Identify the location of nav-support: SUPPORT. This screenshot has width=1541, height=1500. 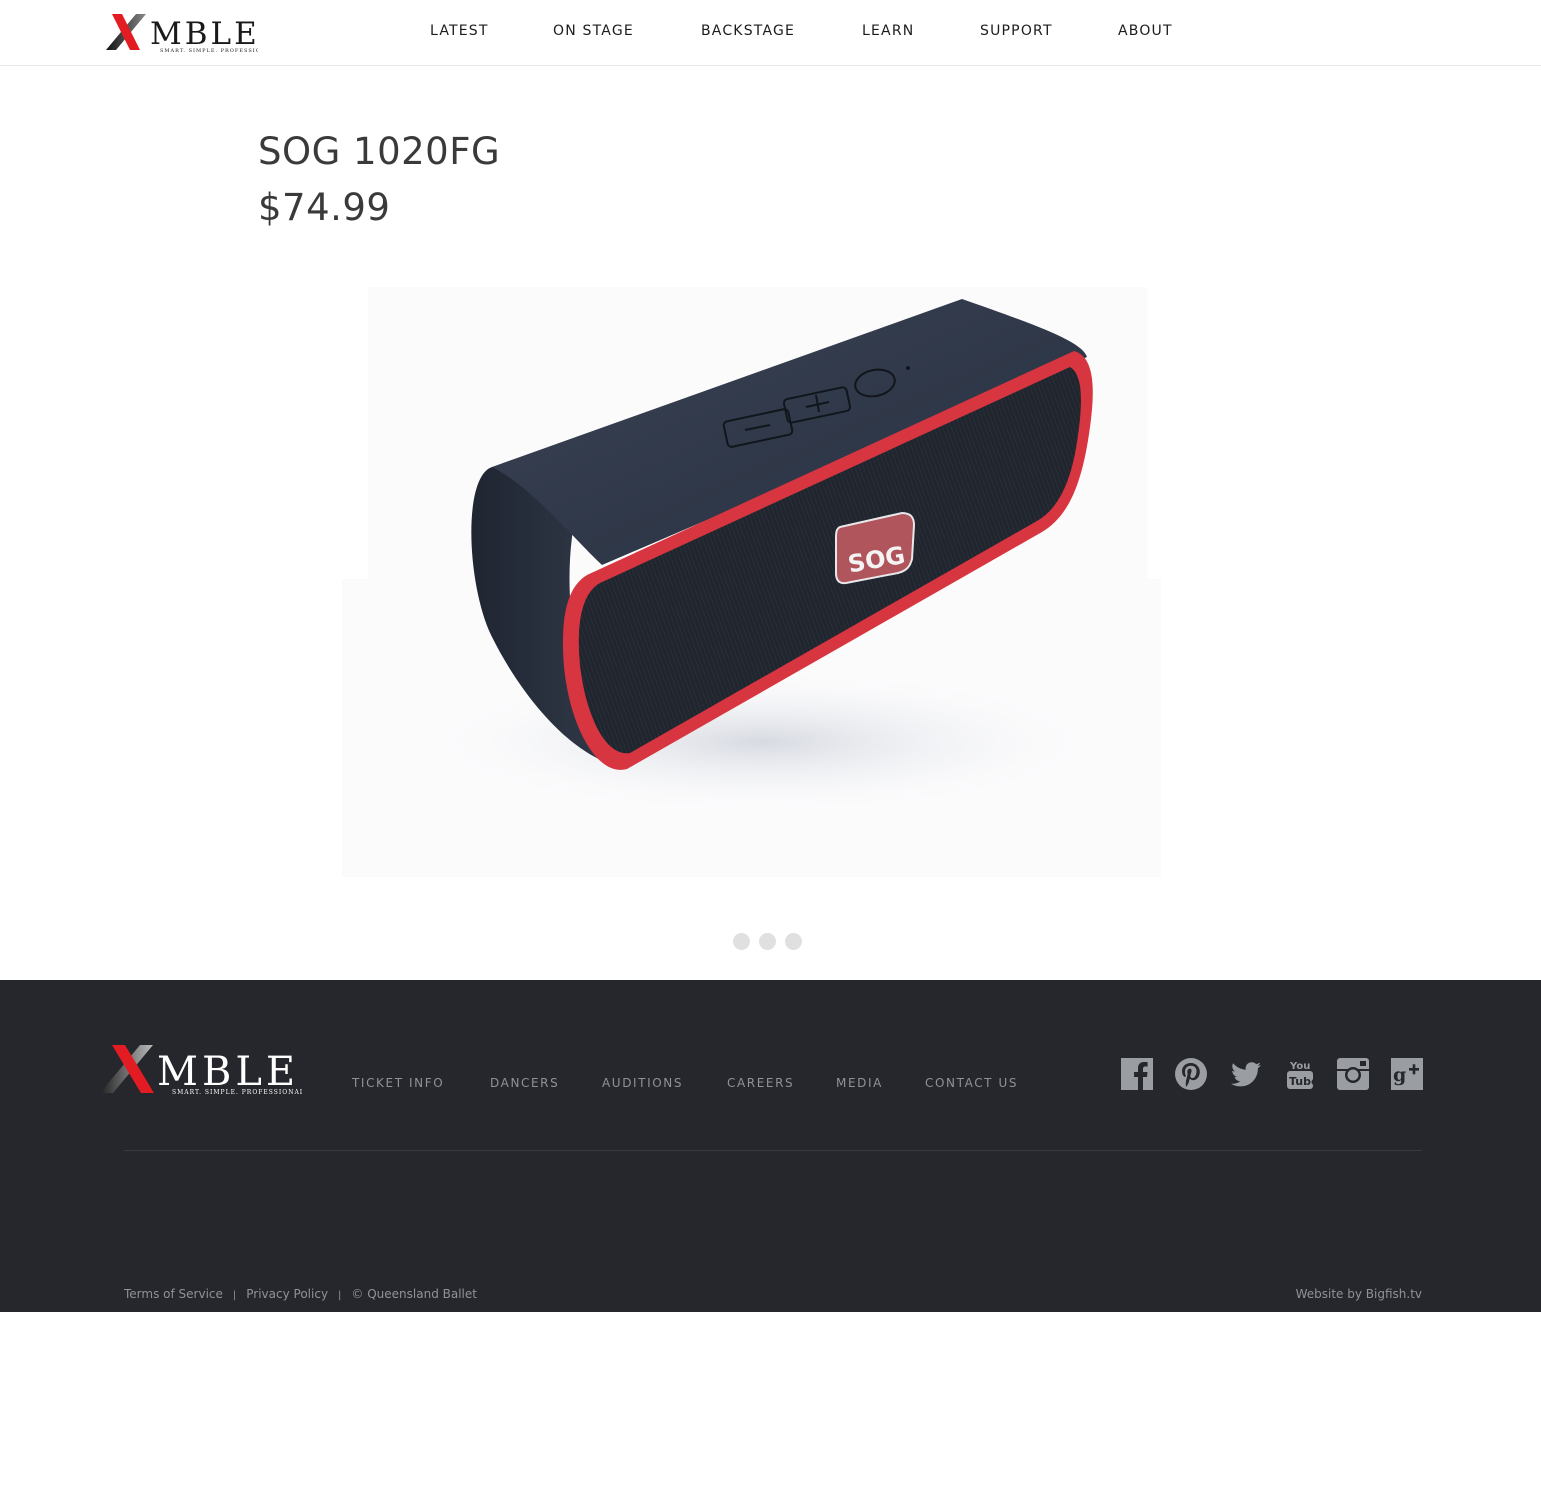
(1049, 31).